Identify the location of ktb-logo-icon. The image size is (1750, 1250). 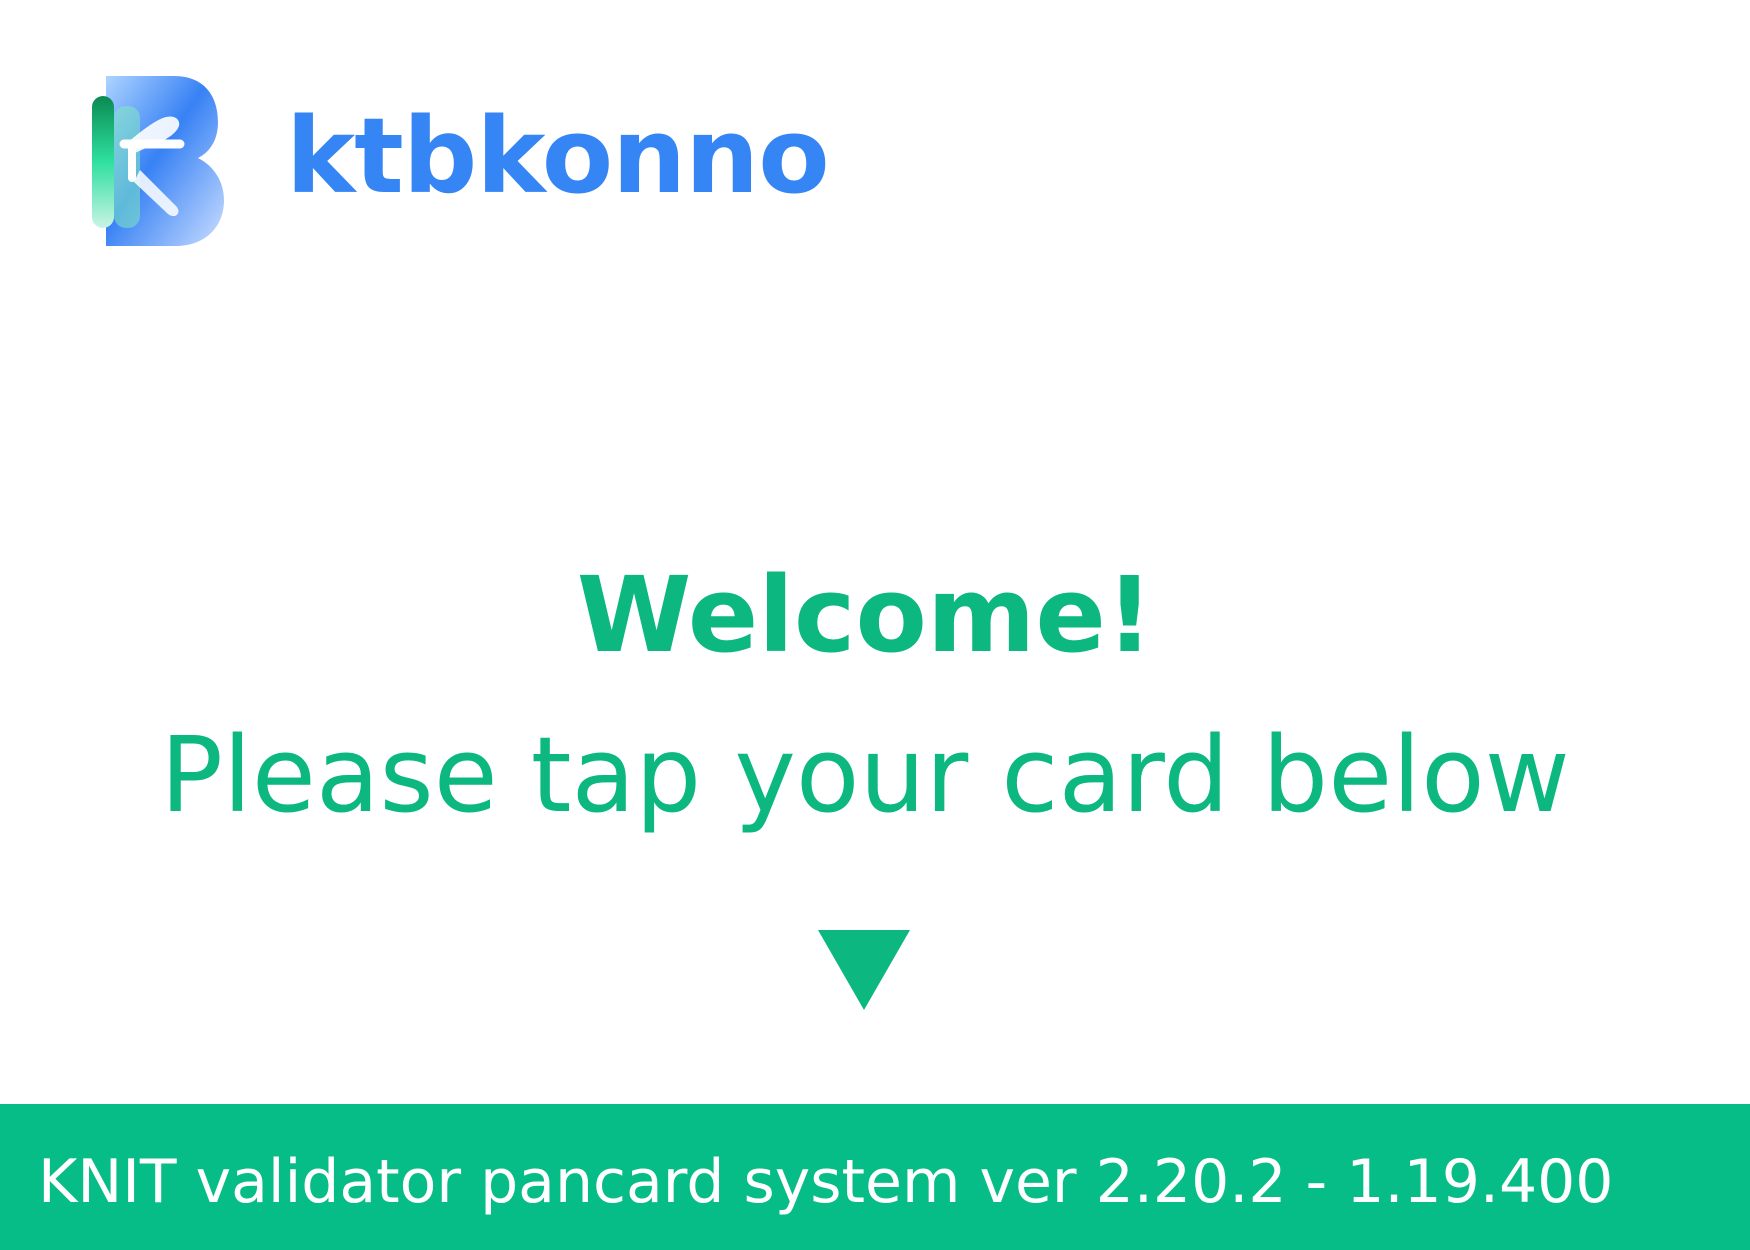
(158, 161).